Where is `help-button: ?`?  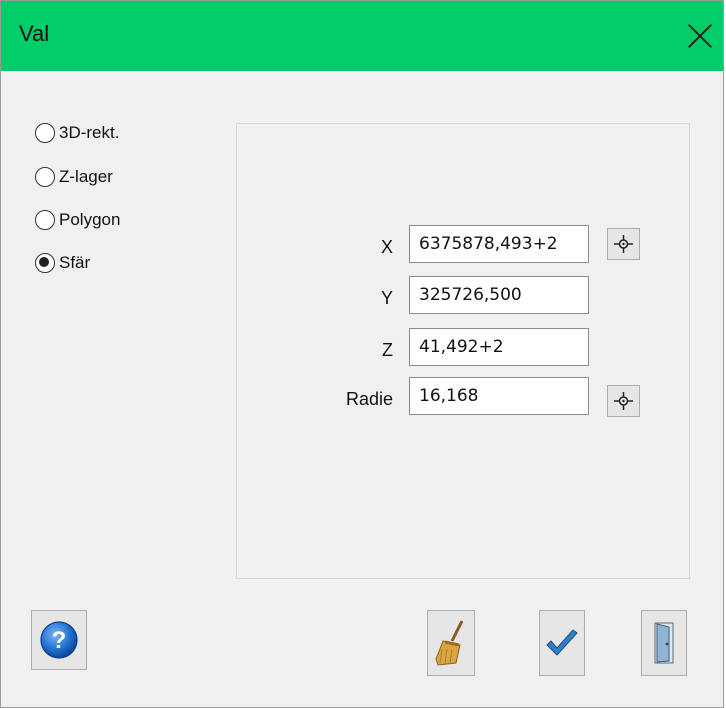 help-button: ? is located at coordinates (59, 640).